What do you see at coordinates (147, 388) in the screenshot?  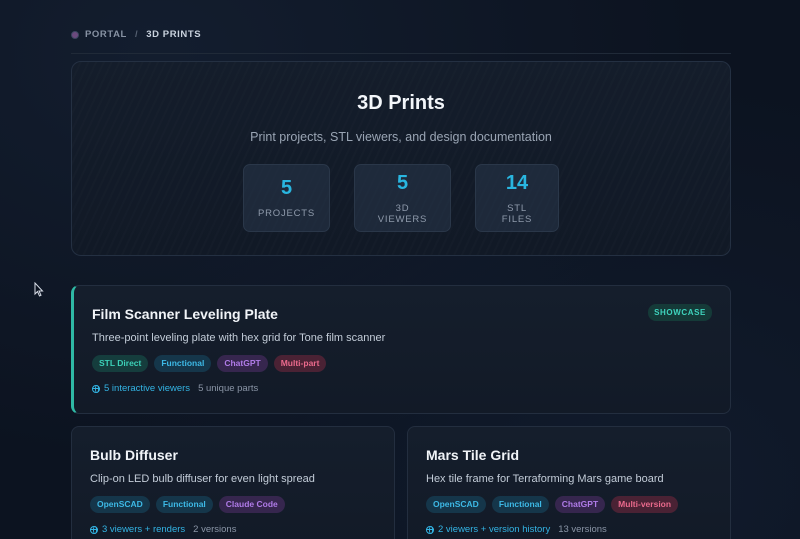 I see `viewers-link-label: 5 interactive viewers` at bounding box center [147, 388].